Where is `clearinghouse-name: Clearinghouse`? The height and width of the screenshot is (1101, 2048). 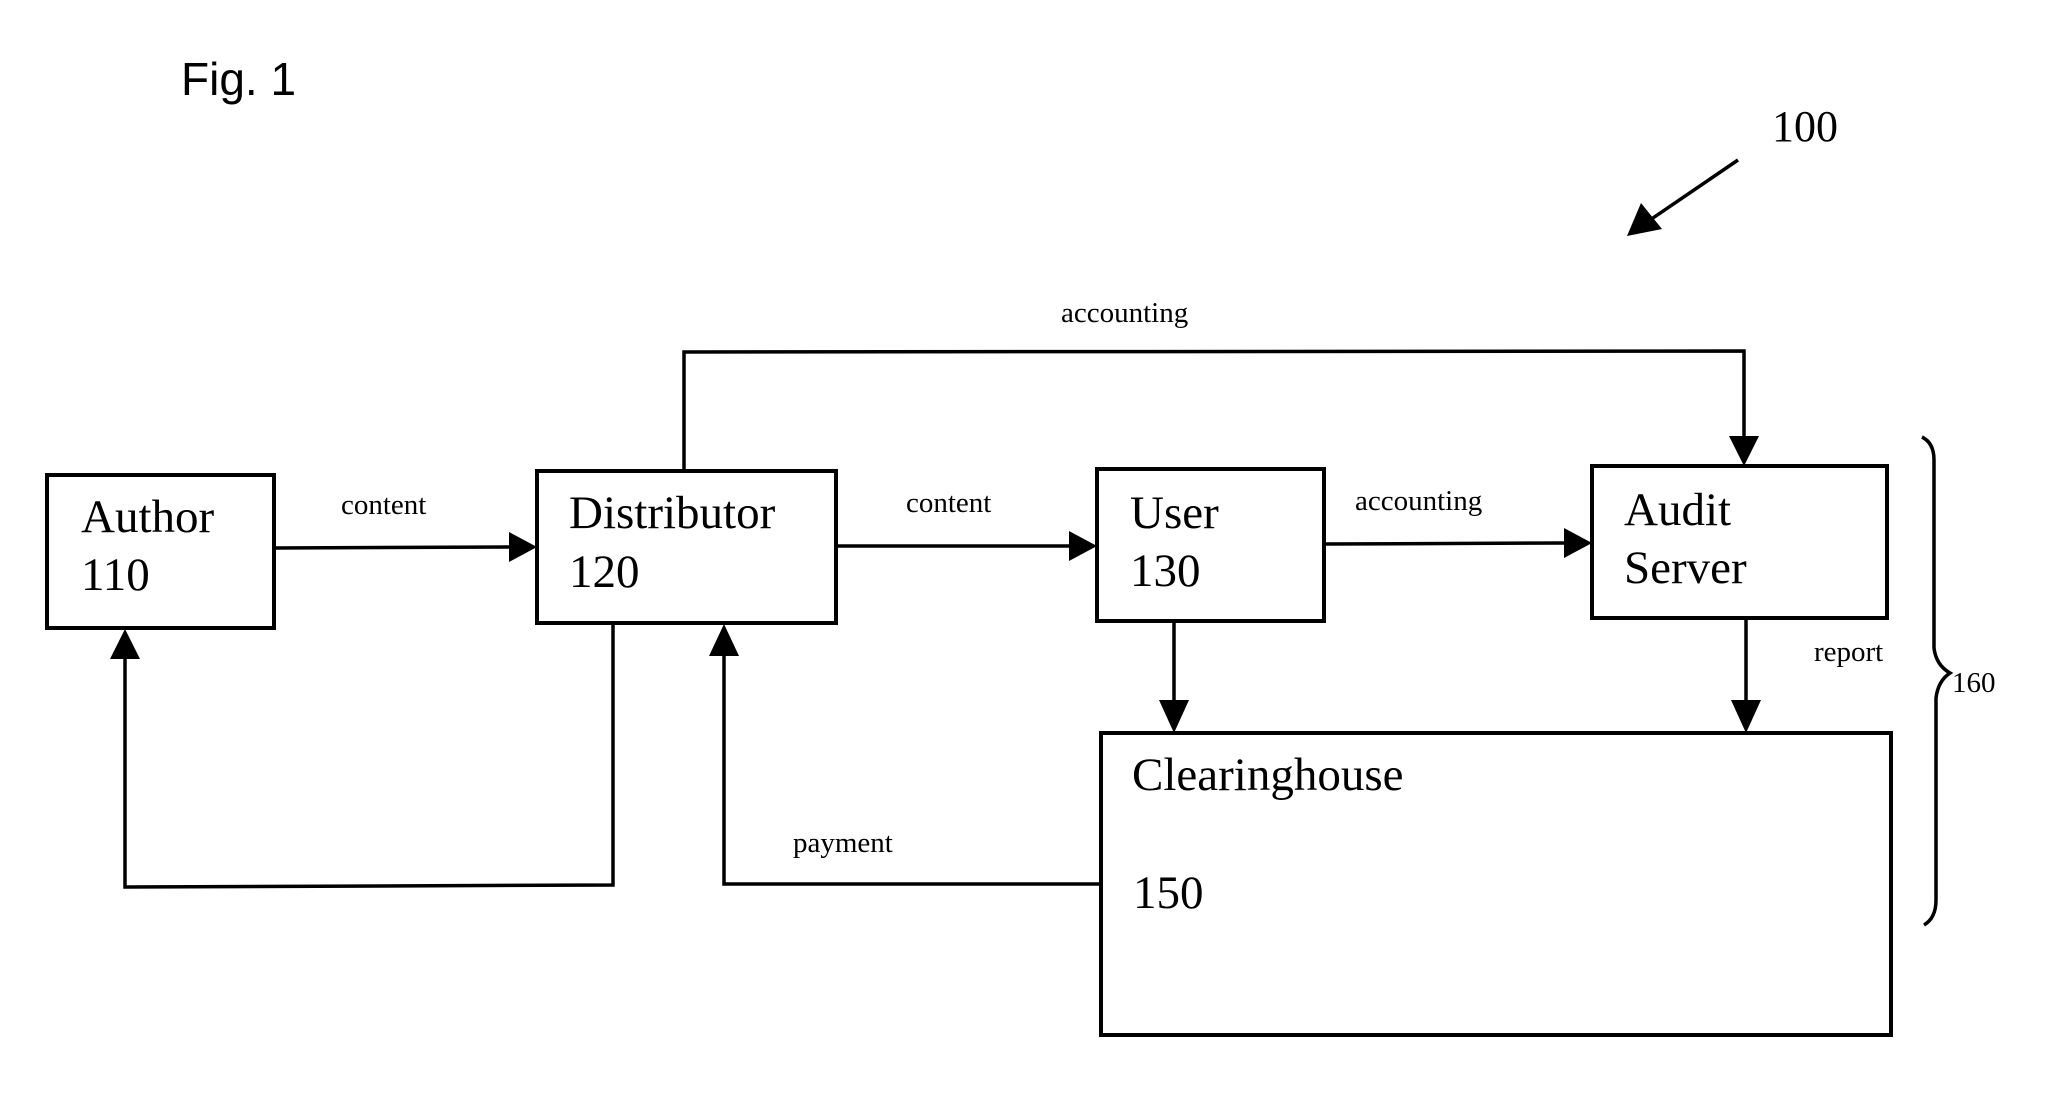 clearinghouse-name: Clearinghouse is located at coordinates (1268, 775).